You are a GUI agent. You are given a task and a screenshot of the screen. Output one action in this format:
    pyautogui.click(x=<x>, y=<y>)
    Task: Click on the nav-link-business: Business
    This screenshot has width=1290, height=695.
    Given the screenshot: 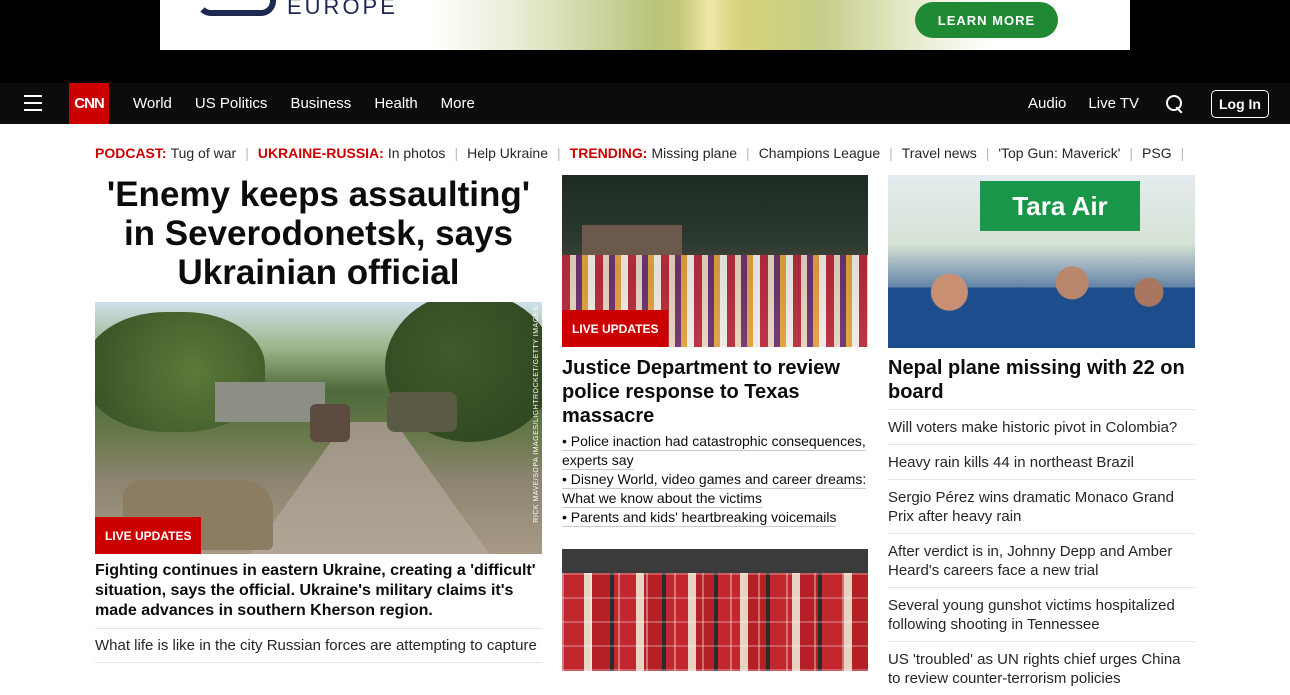 What is the action you would take?
    pyautogui.click(x=320, y=103)
    